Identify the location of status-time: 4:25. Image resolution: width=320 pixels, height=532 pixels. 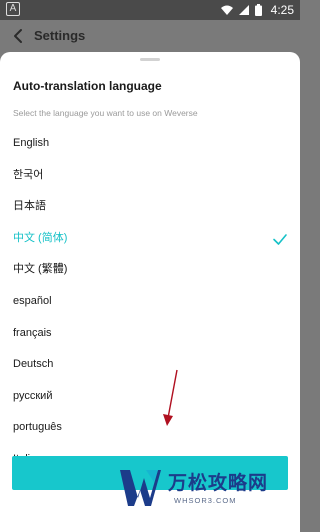
(282, 10).